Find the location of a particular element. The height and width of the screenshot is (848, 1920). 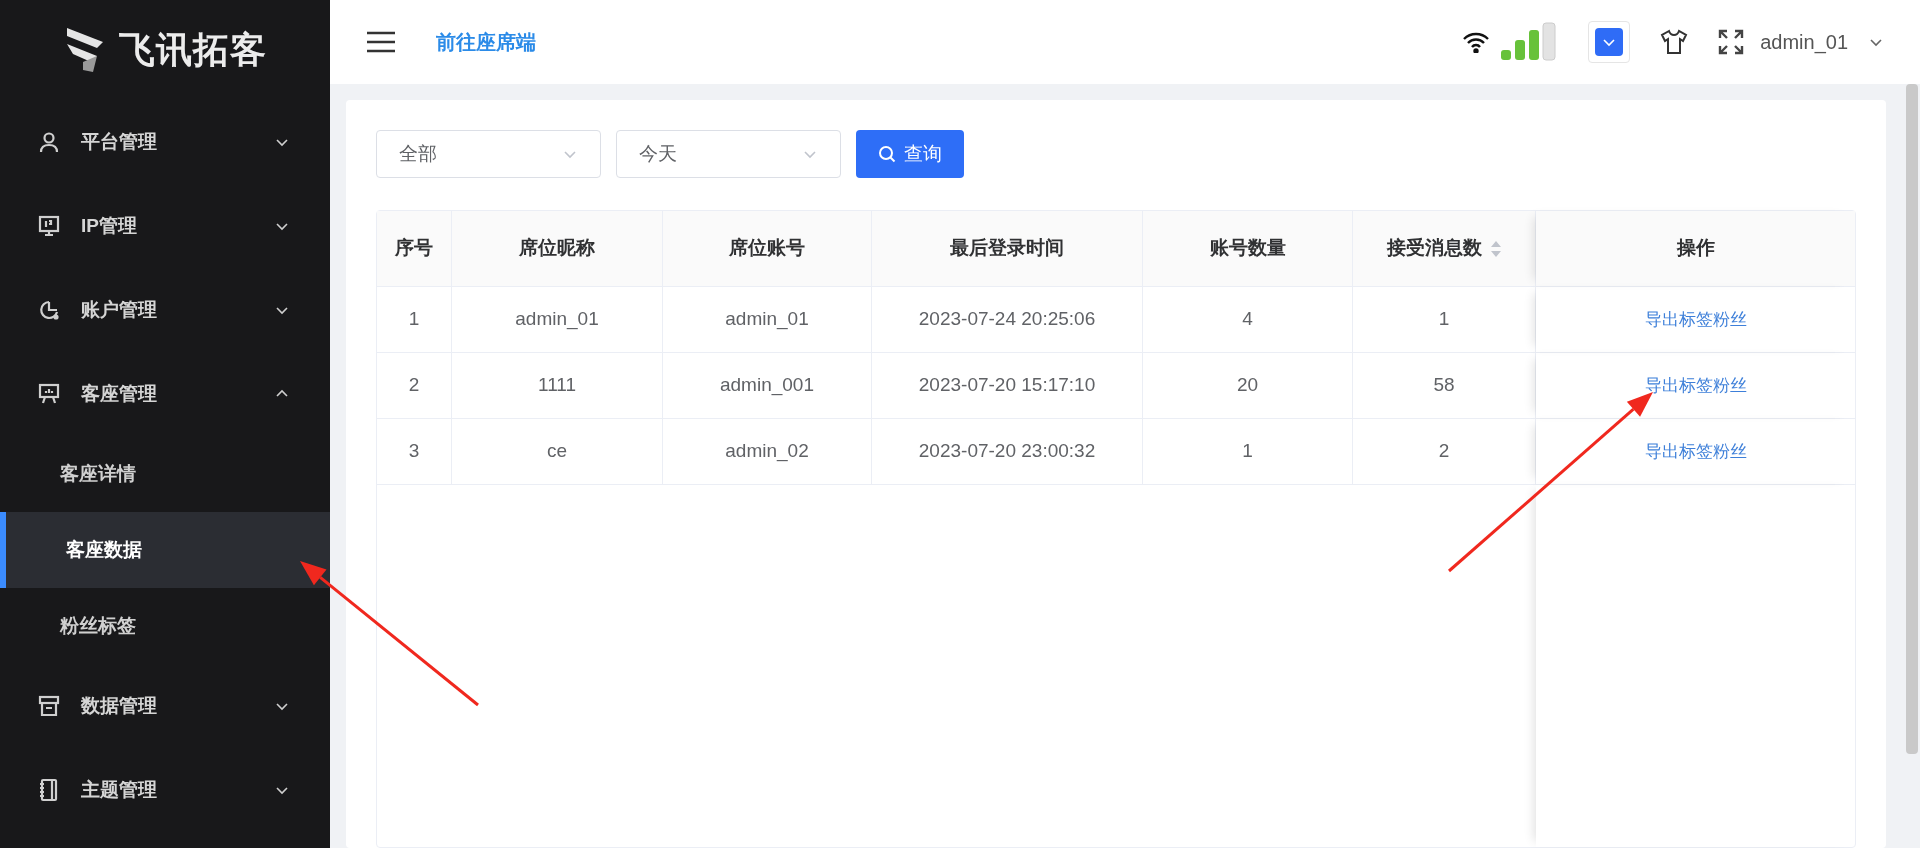

column-header: 席位昵称 is located at coordinates (557, 248).